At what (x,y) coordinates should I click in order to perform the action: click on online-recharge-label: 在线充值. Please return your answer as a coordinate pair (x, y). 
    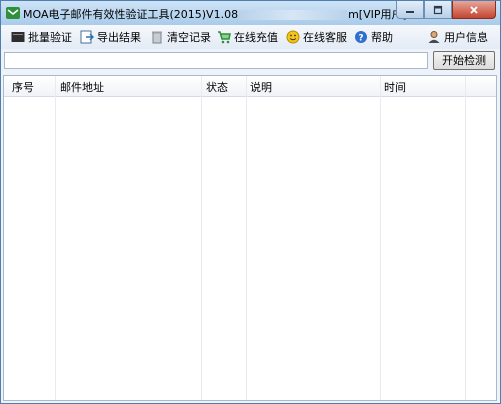
    Looking at the image, I should click on (256, 37).